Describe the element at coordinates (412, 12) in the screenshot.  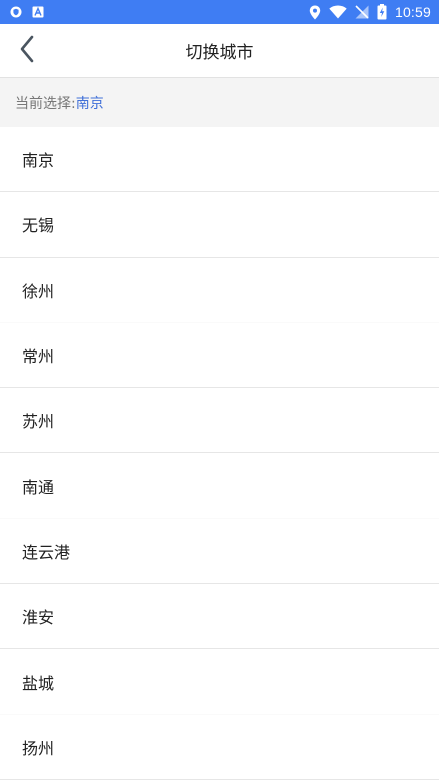
I see `status-time: 10:59` at that location.